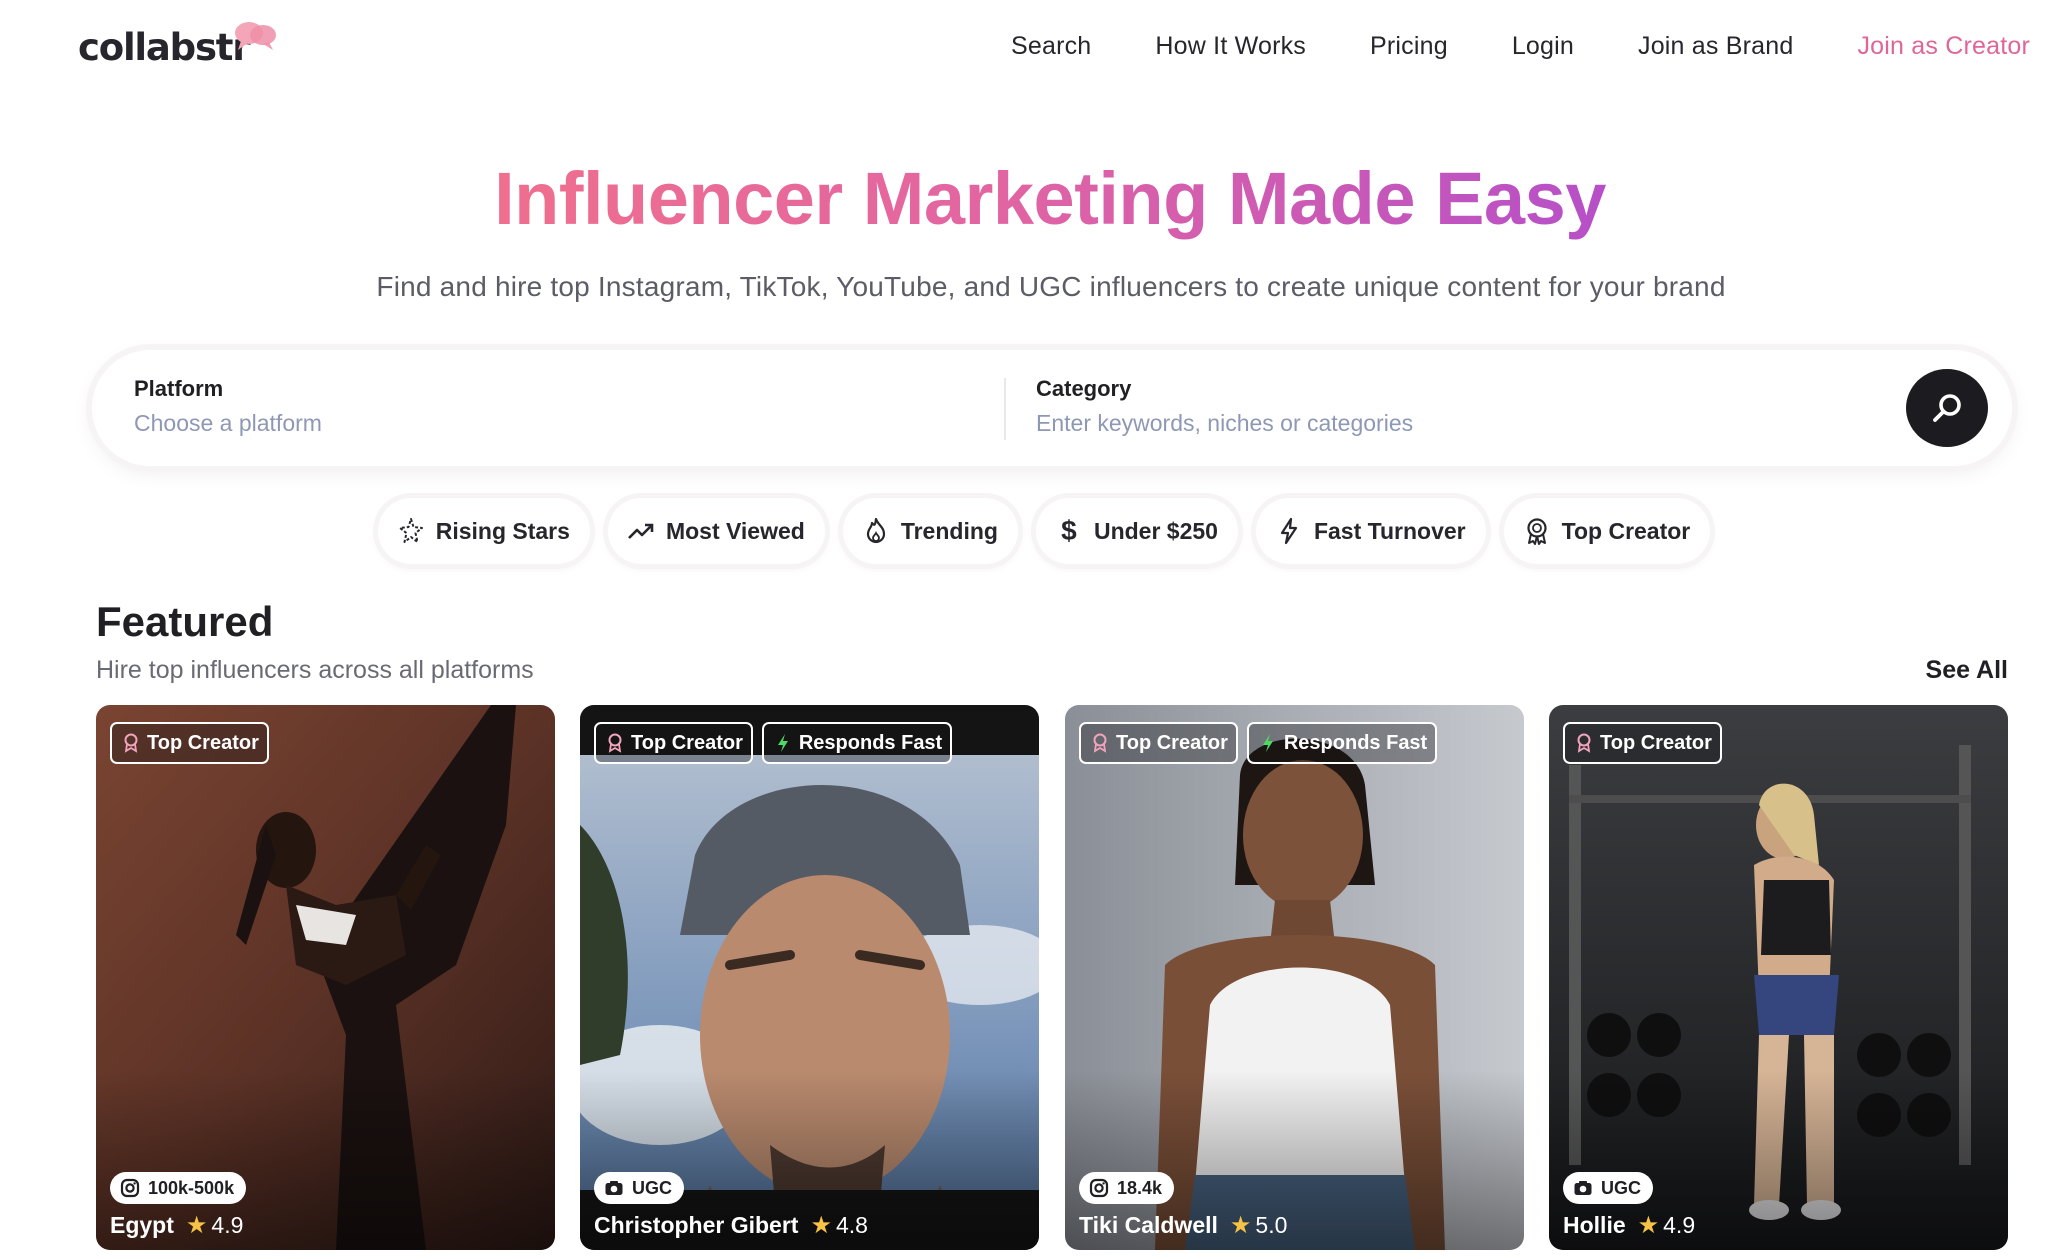 This screenshot has width=2048, height=1259. I want to click on chip-most-viewed: Most Viewed, so click(716, 531).